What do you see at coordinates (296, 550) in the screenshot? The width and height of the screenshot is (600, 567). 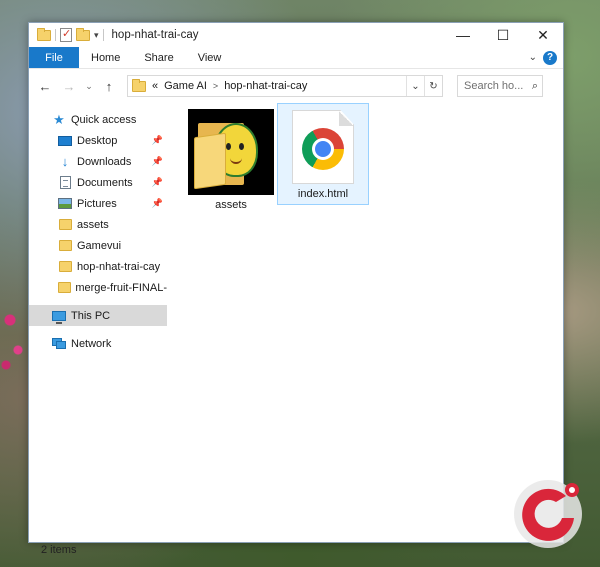 I see `status-bar: 2 items` at bounding box center [296, 550].